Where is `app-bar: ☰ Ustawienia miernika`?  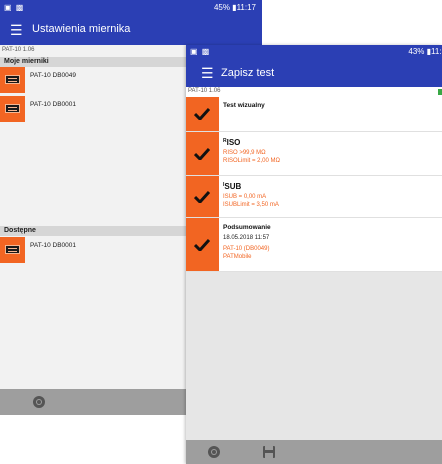
app-bar: ☰ Ustawienia miernika is located at coordinates (131, 30).